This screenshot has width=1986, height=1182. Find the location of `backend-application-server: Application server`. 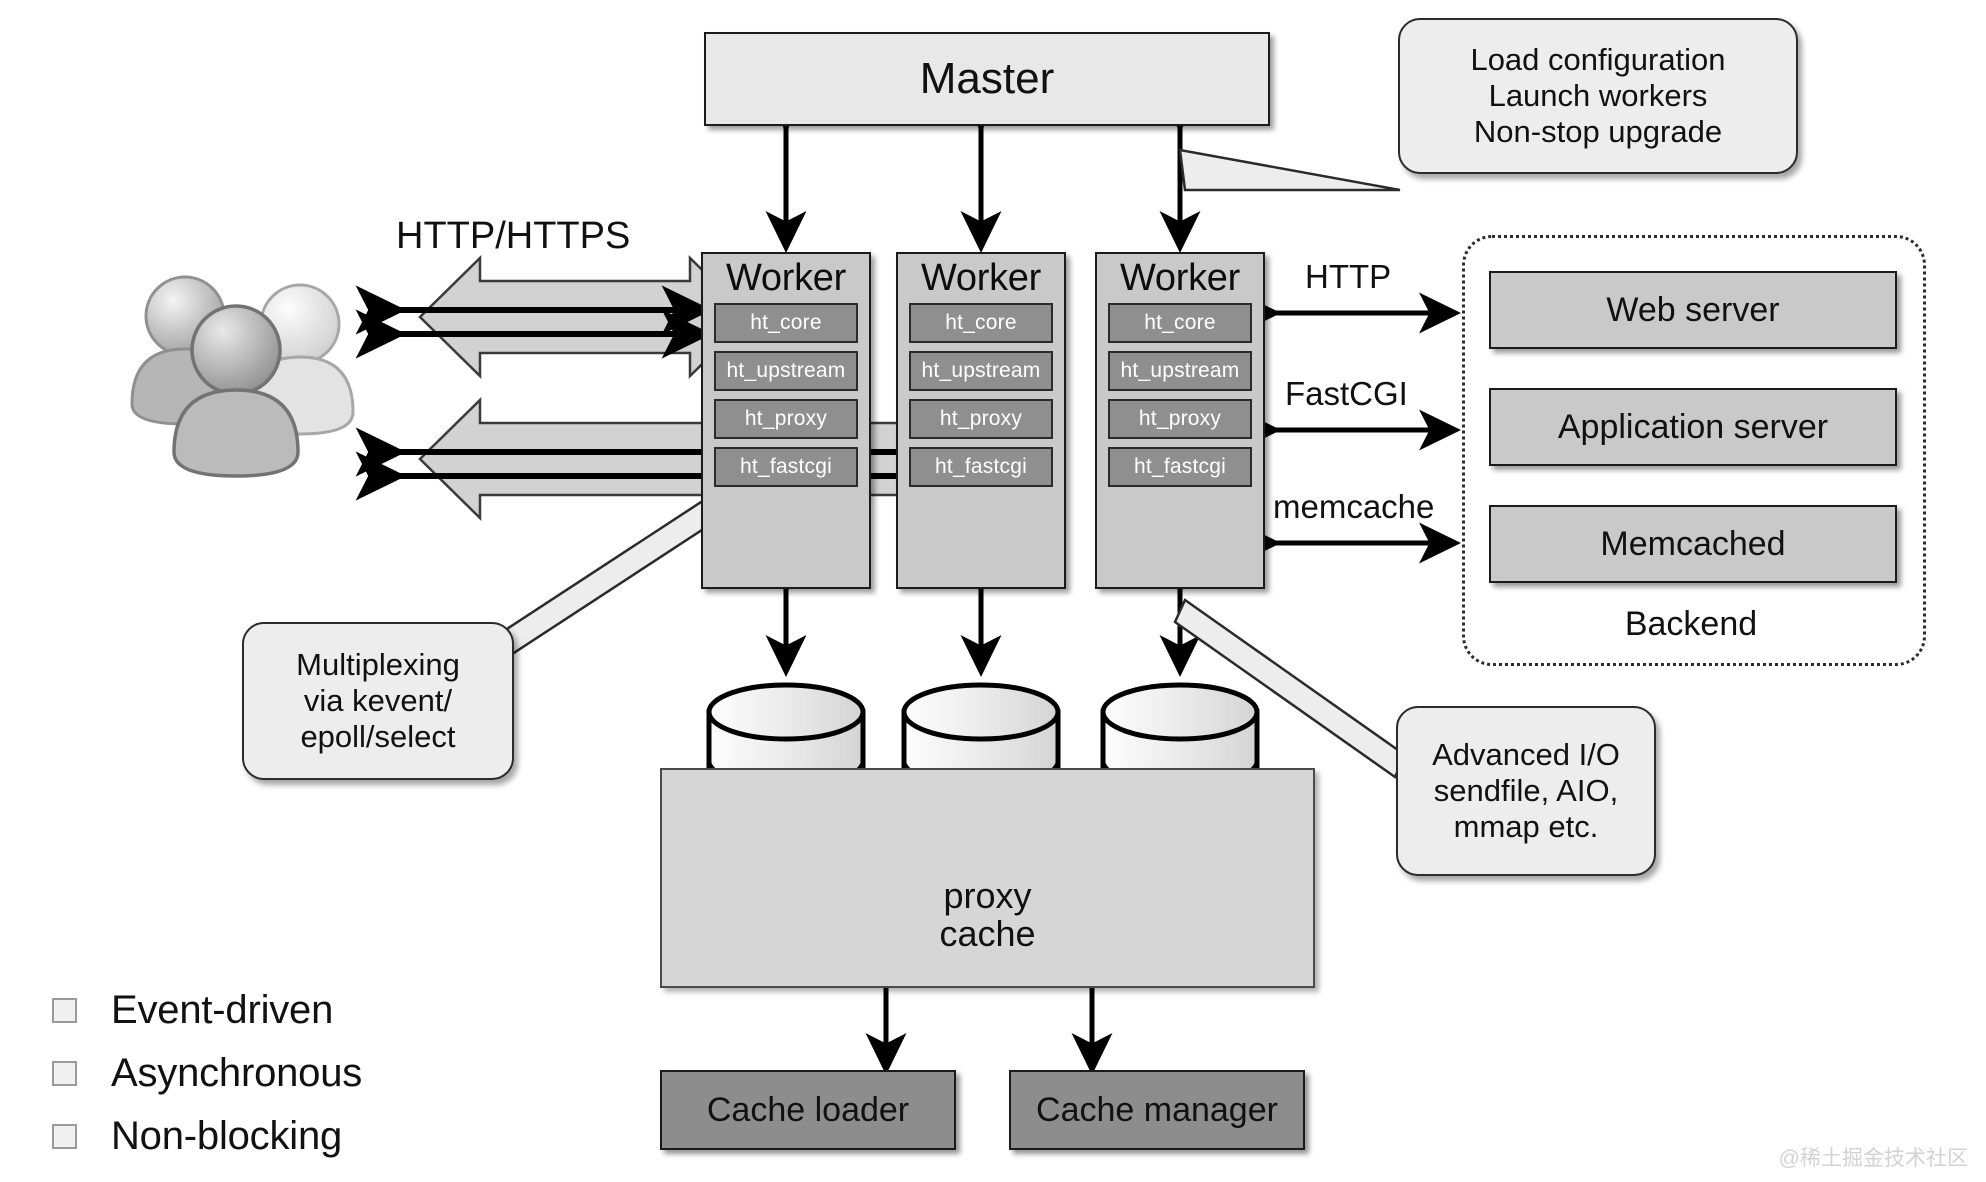

backend-application-server: Application server is located at coordinates (1693, 427).